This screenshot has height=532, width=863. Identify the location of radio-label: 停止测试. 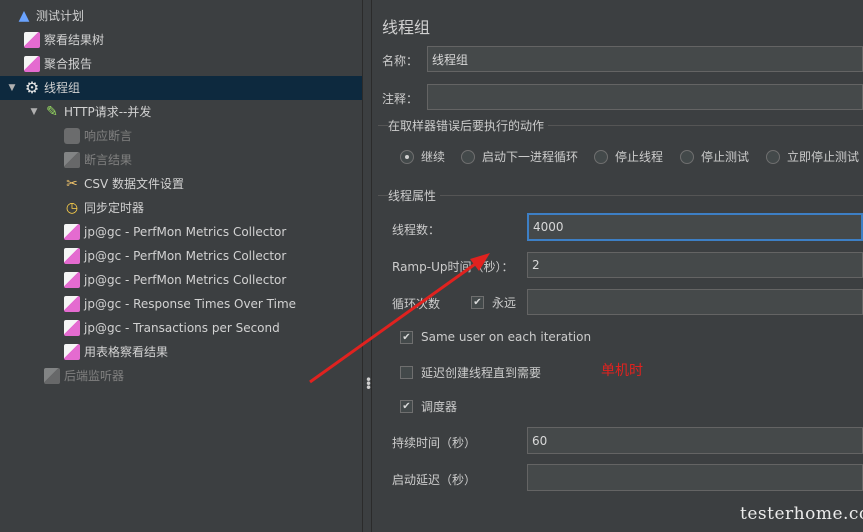
(725, 157).